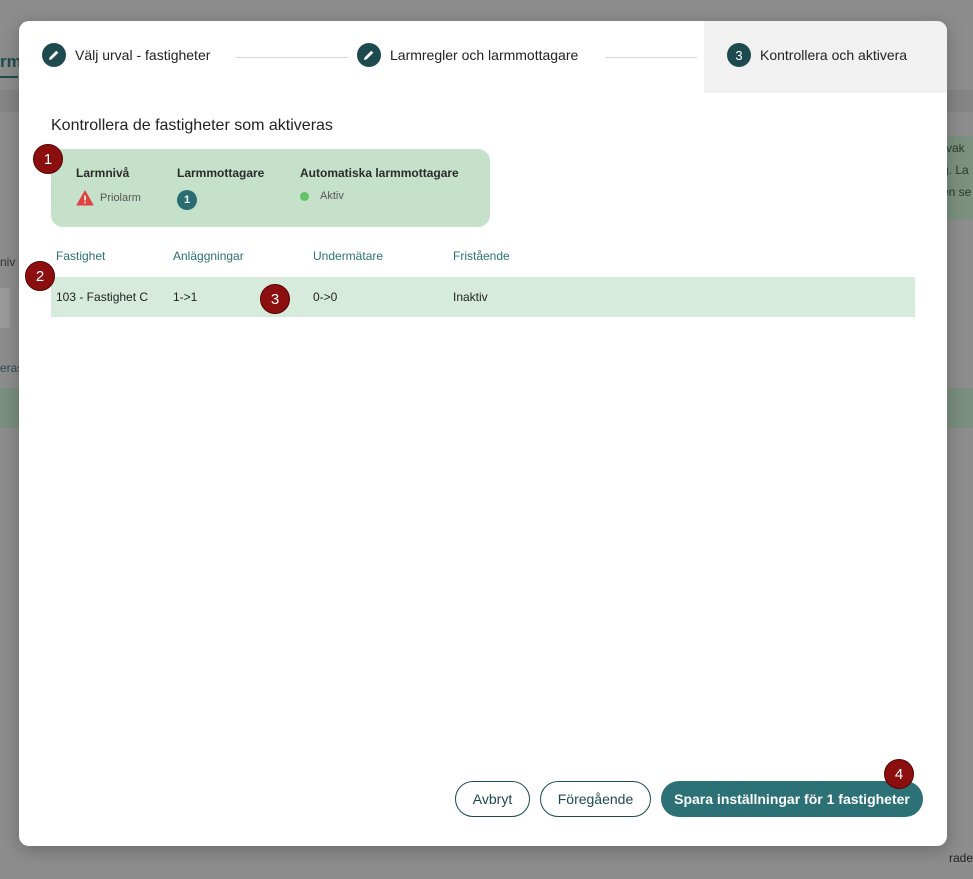 The height and width of the screenshot is (879, 973). What do you see at coordinates (275, 299) in the screenshot?
I see `annotation-marker-3: 3` at bounding box center [275, 299].